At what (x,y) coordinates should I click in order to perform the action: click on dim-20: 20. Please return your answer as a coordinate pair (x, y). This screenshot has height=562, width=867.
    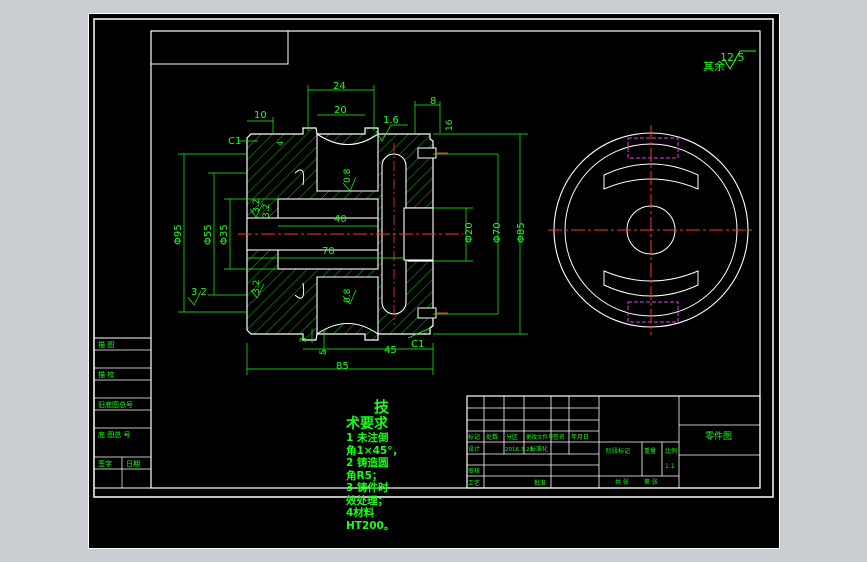
    Looking at the image, I should click on (340, 110).